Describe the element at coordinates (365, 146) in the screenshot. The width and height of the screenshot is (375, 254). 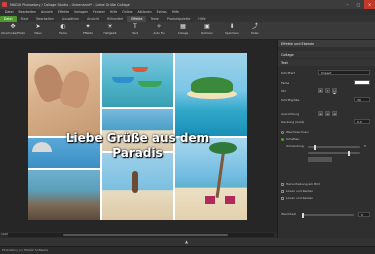
I see `outline-value: 5` at that location.